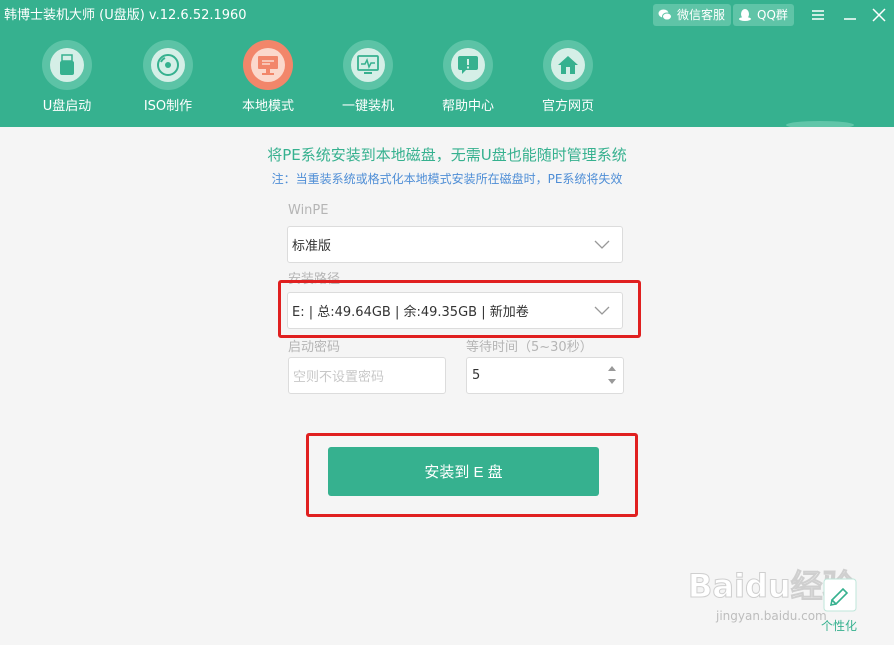 This screenshot has width=894, height=645. Describe the element at coordinates (745, 15) in the screenshot. I see `qq-icon` at that location.